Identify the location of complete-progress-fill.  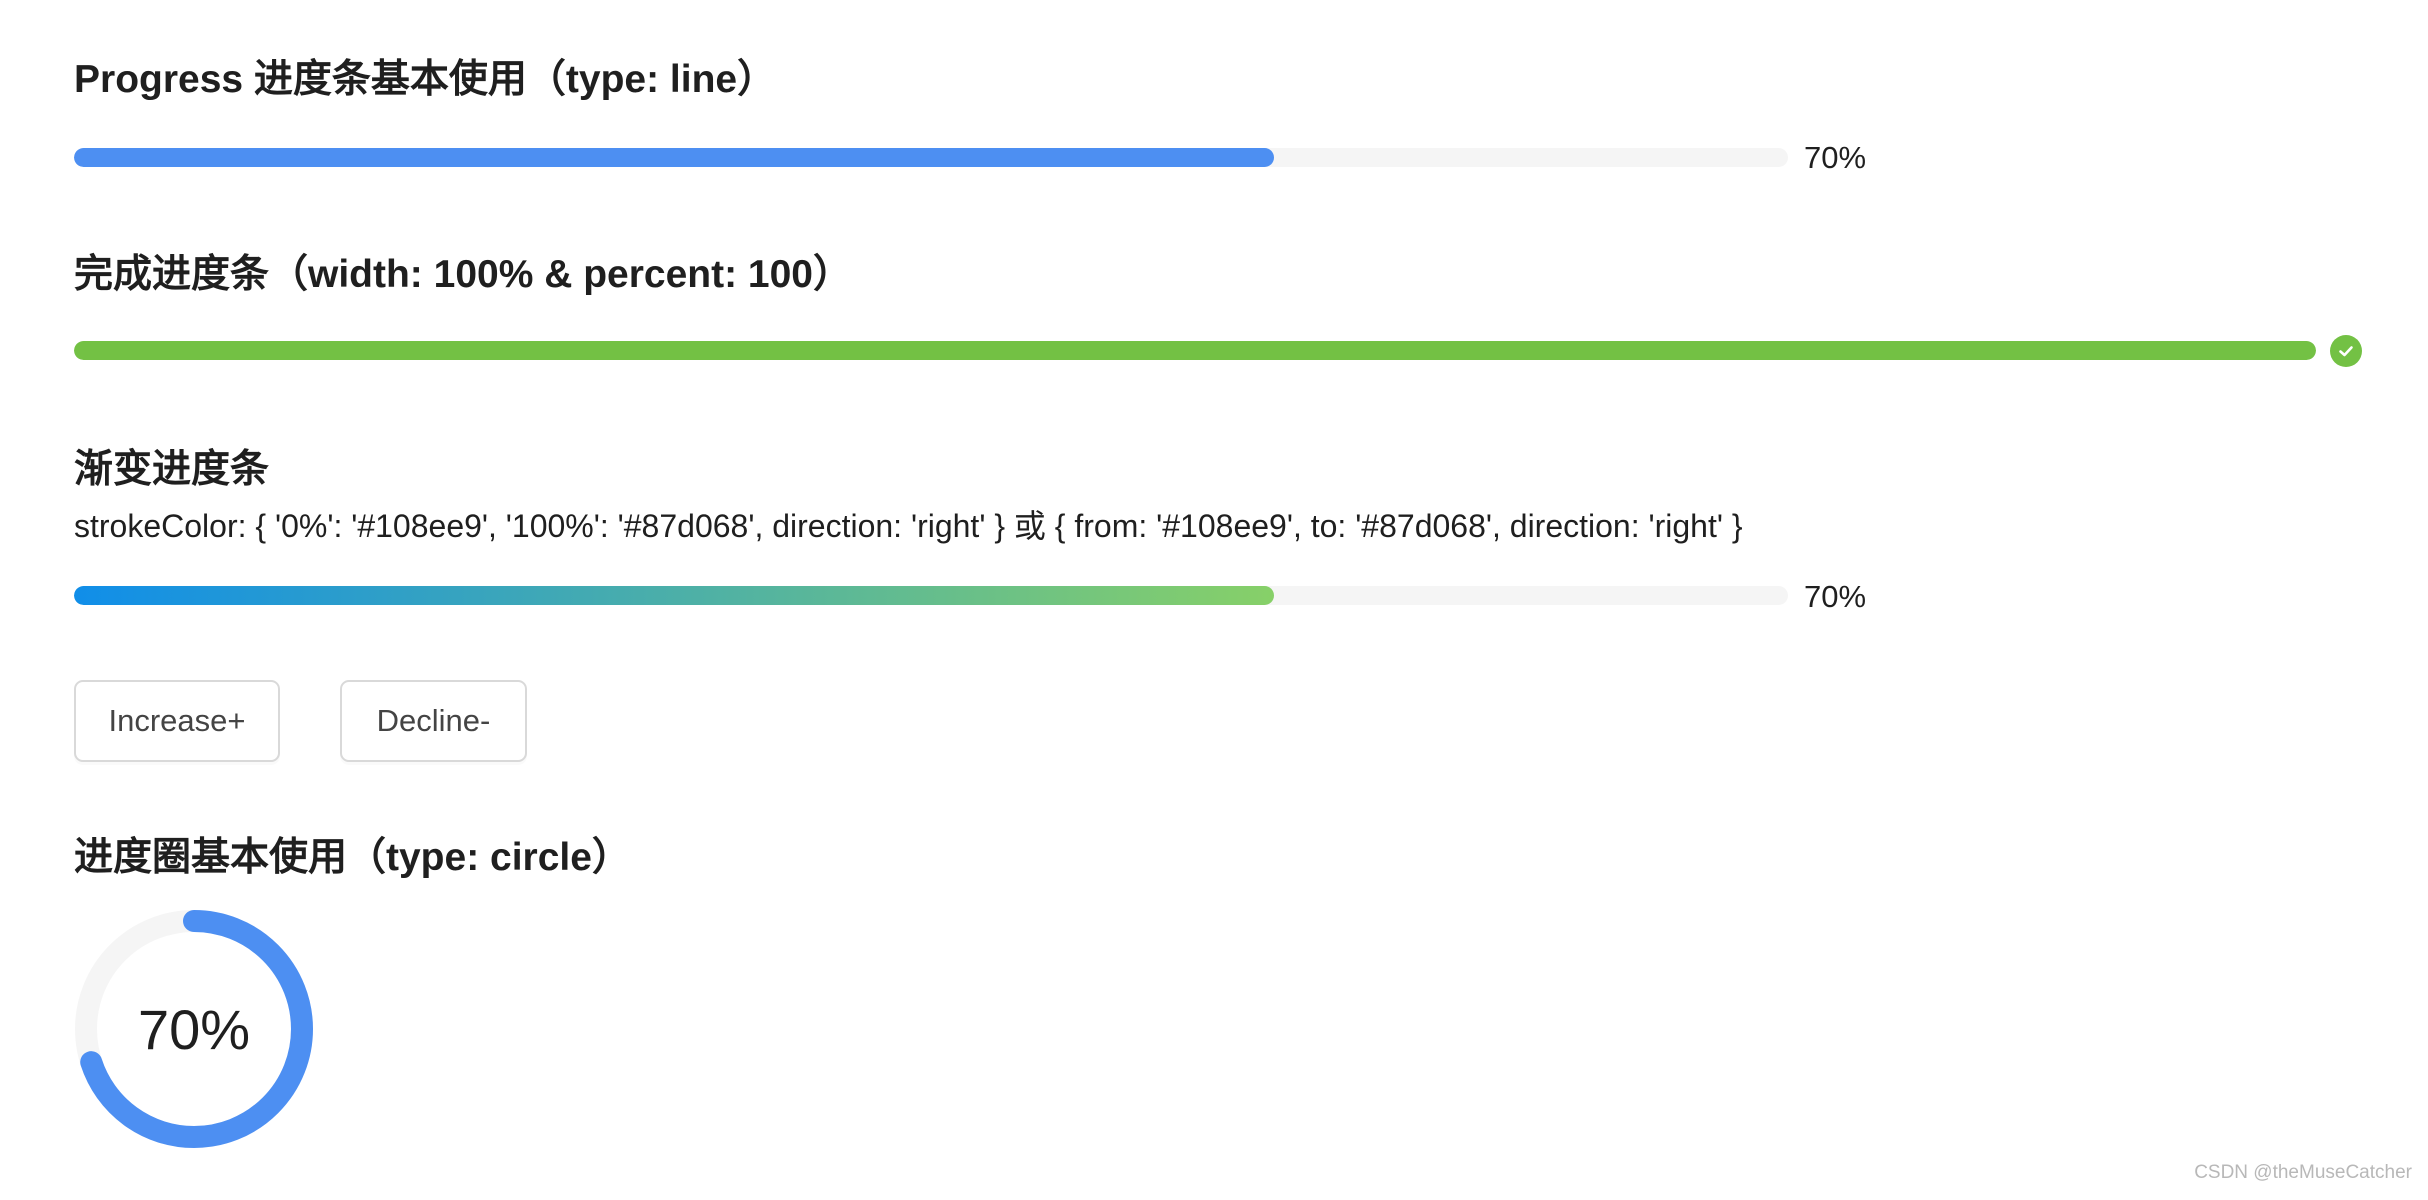
(1195, 350).